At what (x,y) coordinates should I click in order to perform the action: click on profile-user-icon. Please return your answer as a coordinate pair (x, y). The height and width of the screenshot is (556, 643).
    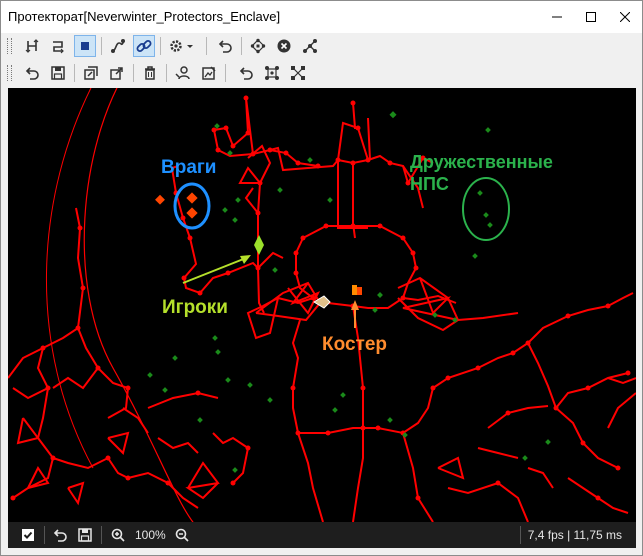
    Looking at the image, I should click on (182, 73).